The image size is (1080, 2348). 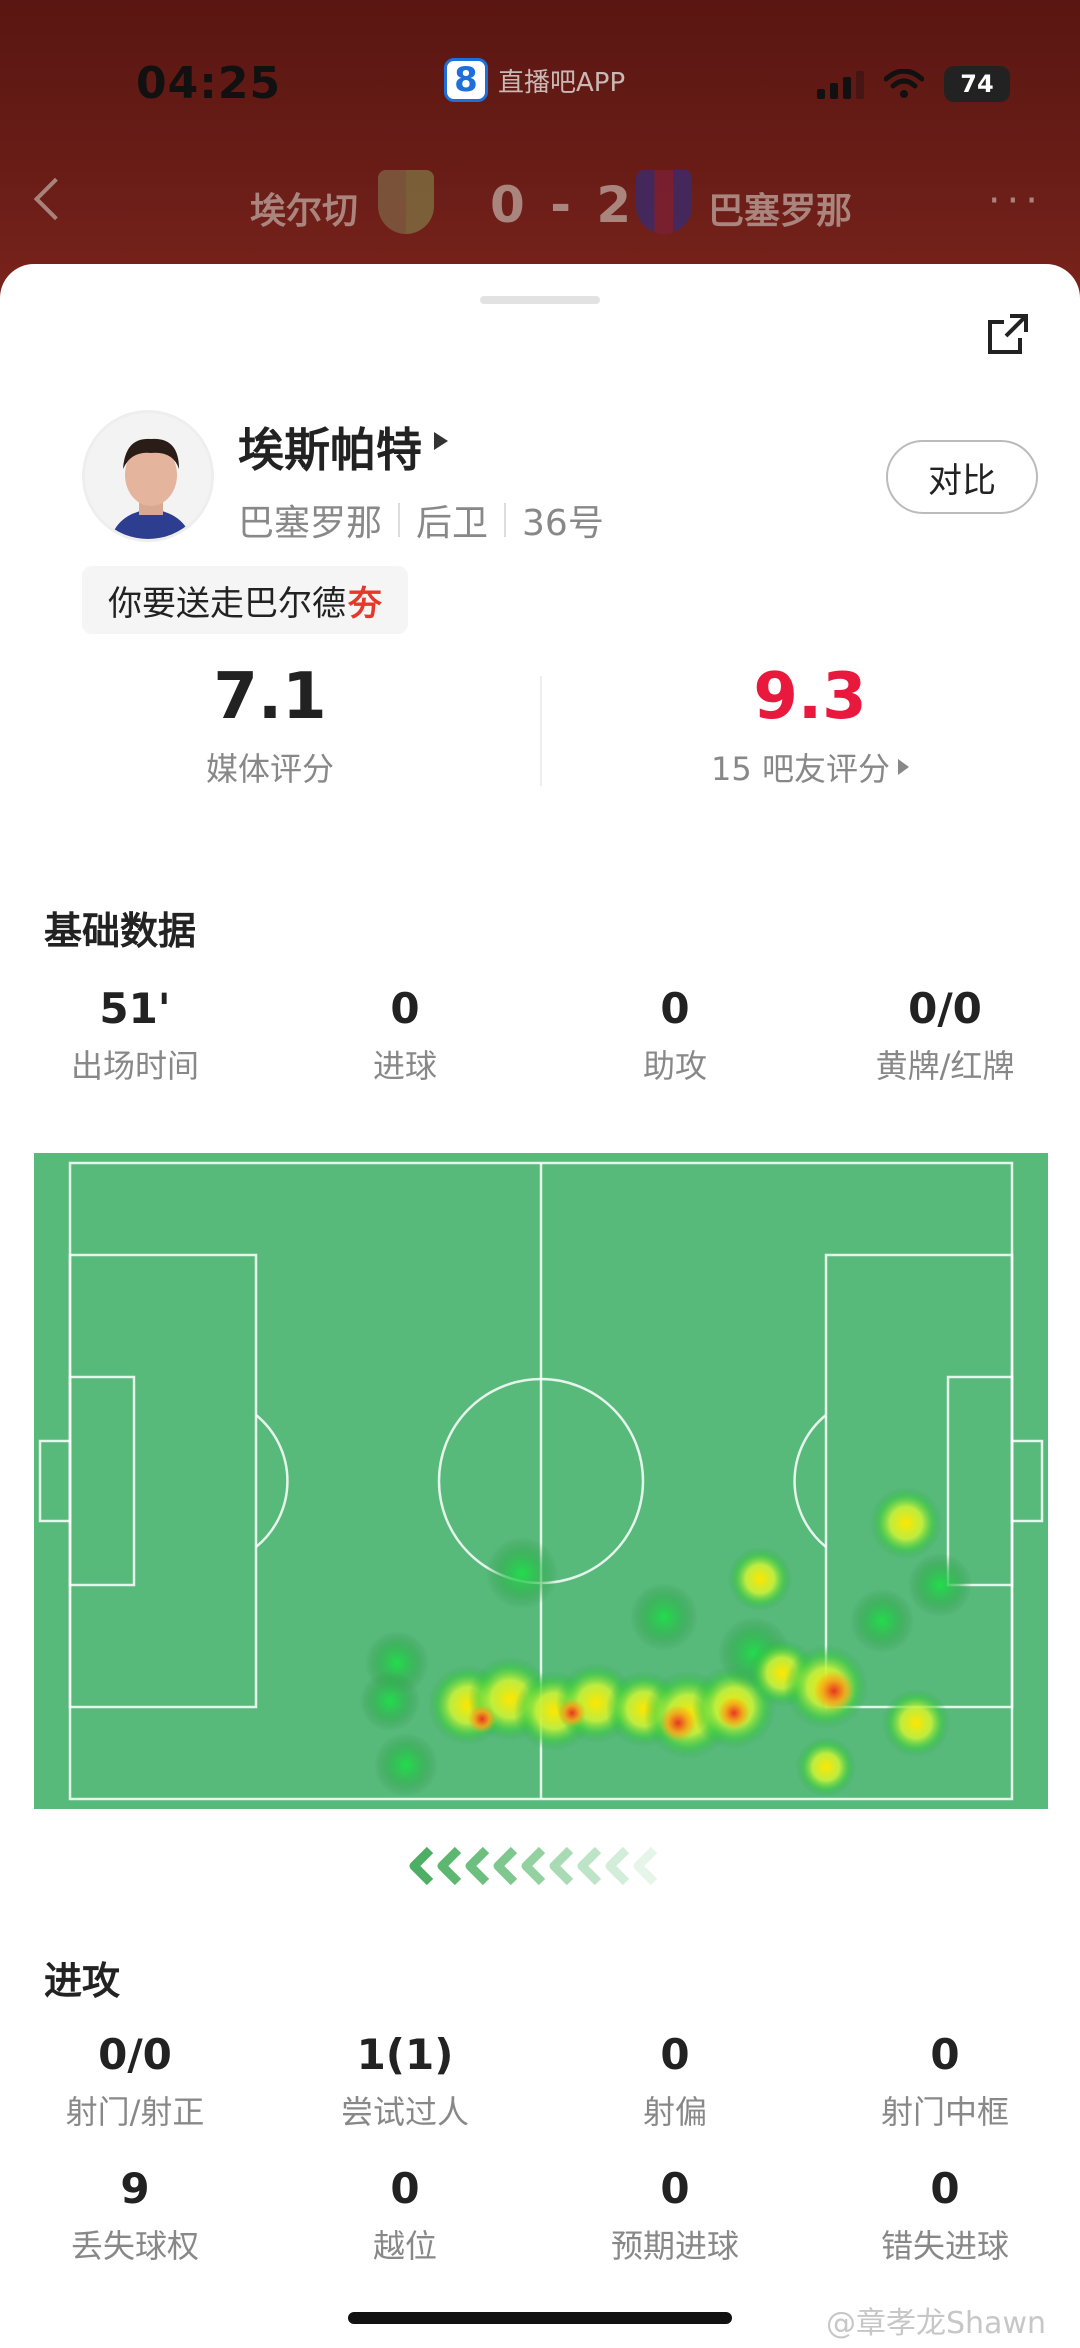 What do you see at coordinates (674, 2080) in the screenshot?
I see `stat-off-target: 0 射偏` at bounding box center [674, 2080].